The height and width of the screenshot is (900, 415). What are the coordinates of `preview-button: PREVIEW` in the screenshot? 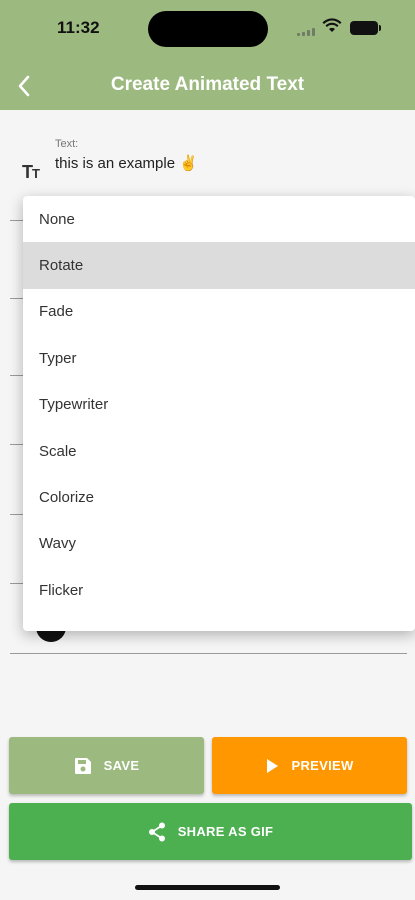 It's located at (309, 765).